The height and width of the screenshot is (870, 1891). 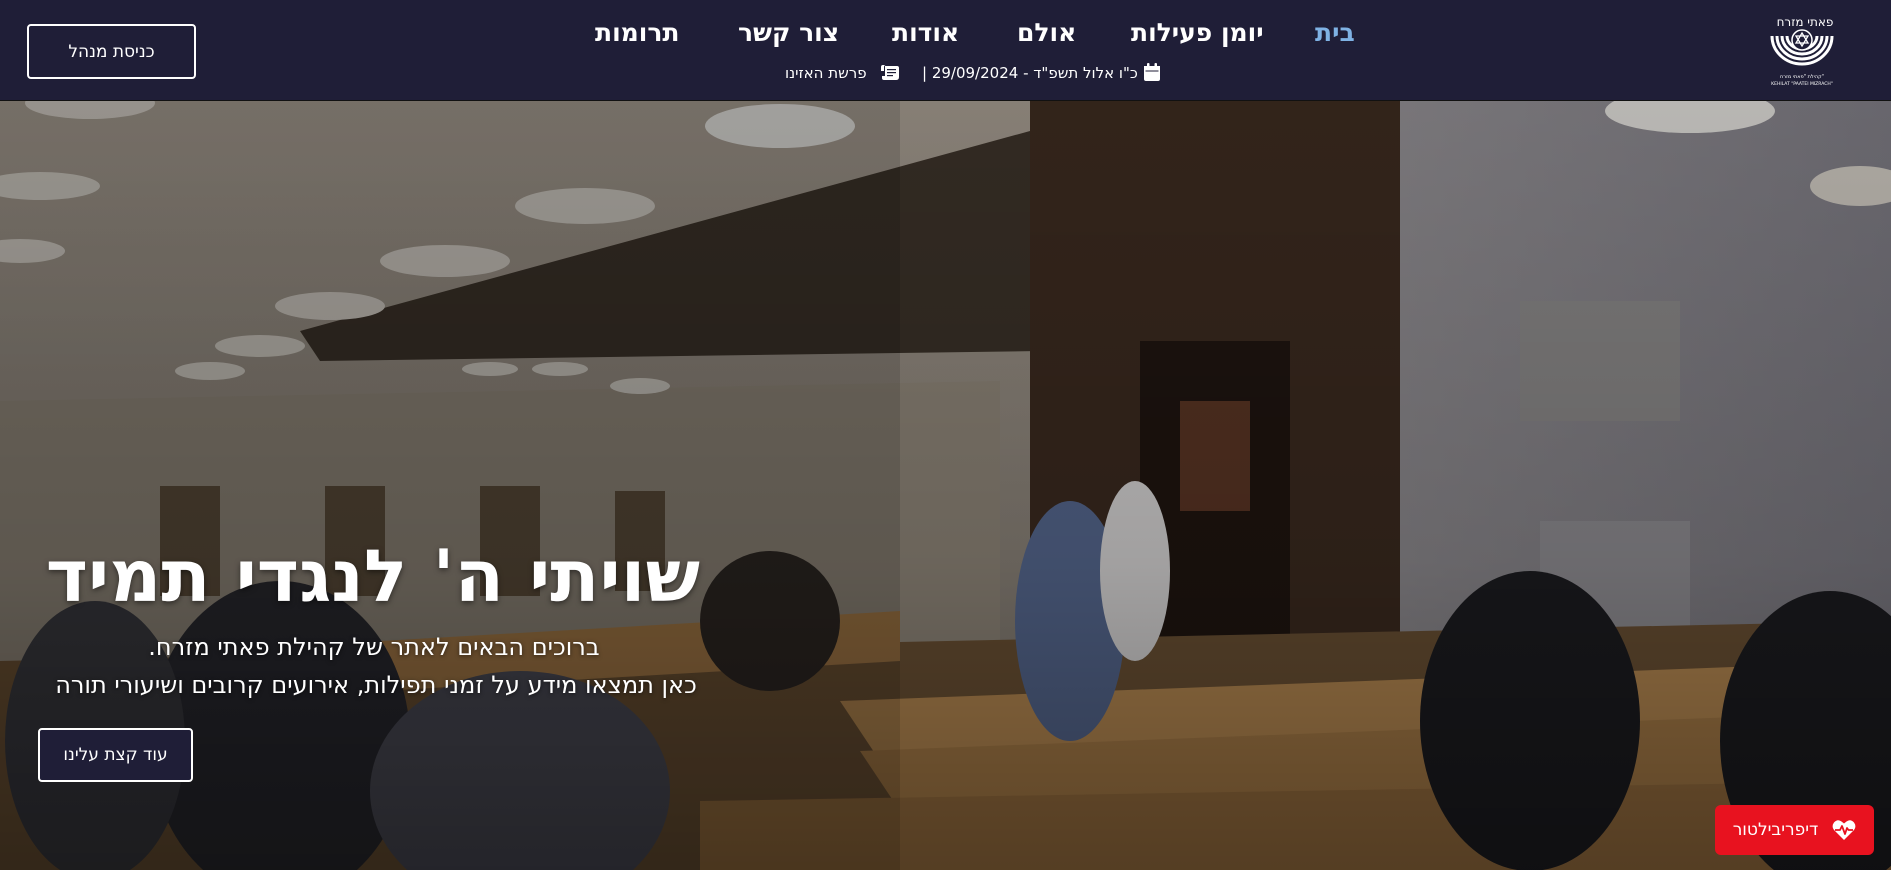 I want to click on calendar-icon, so click(x=1152, y=72).